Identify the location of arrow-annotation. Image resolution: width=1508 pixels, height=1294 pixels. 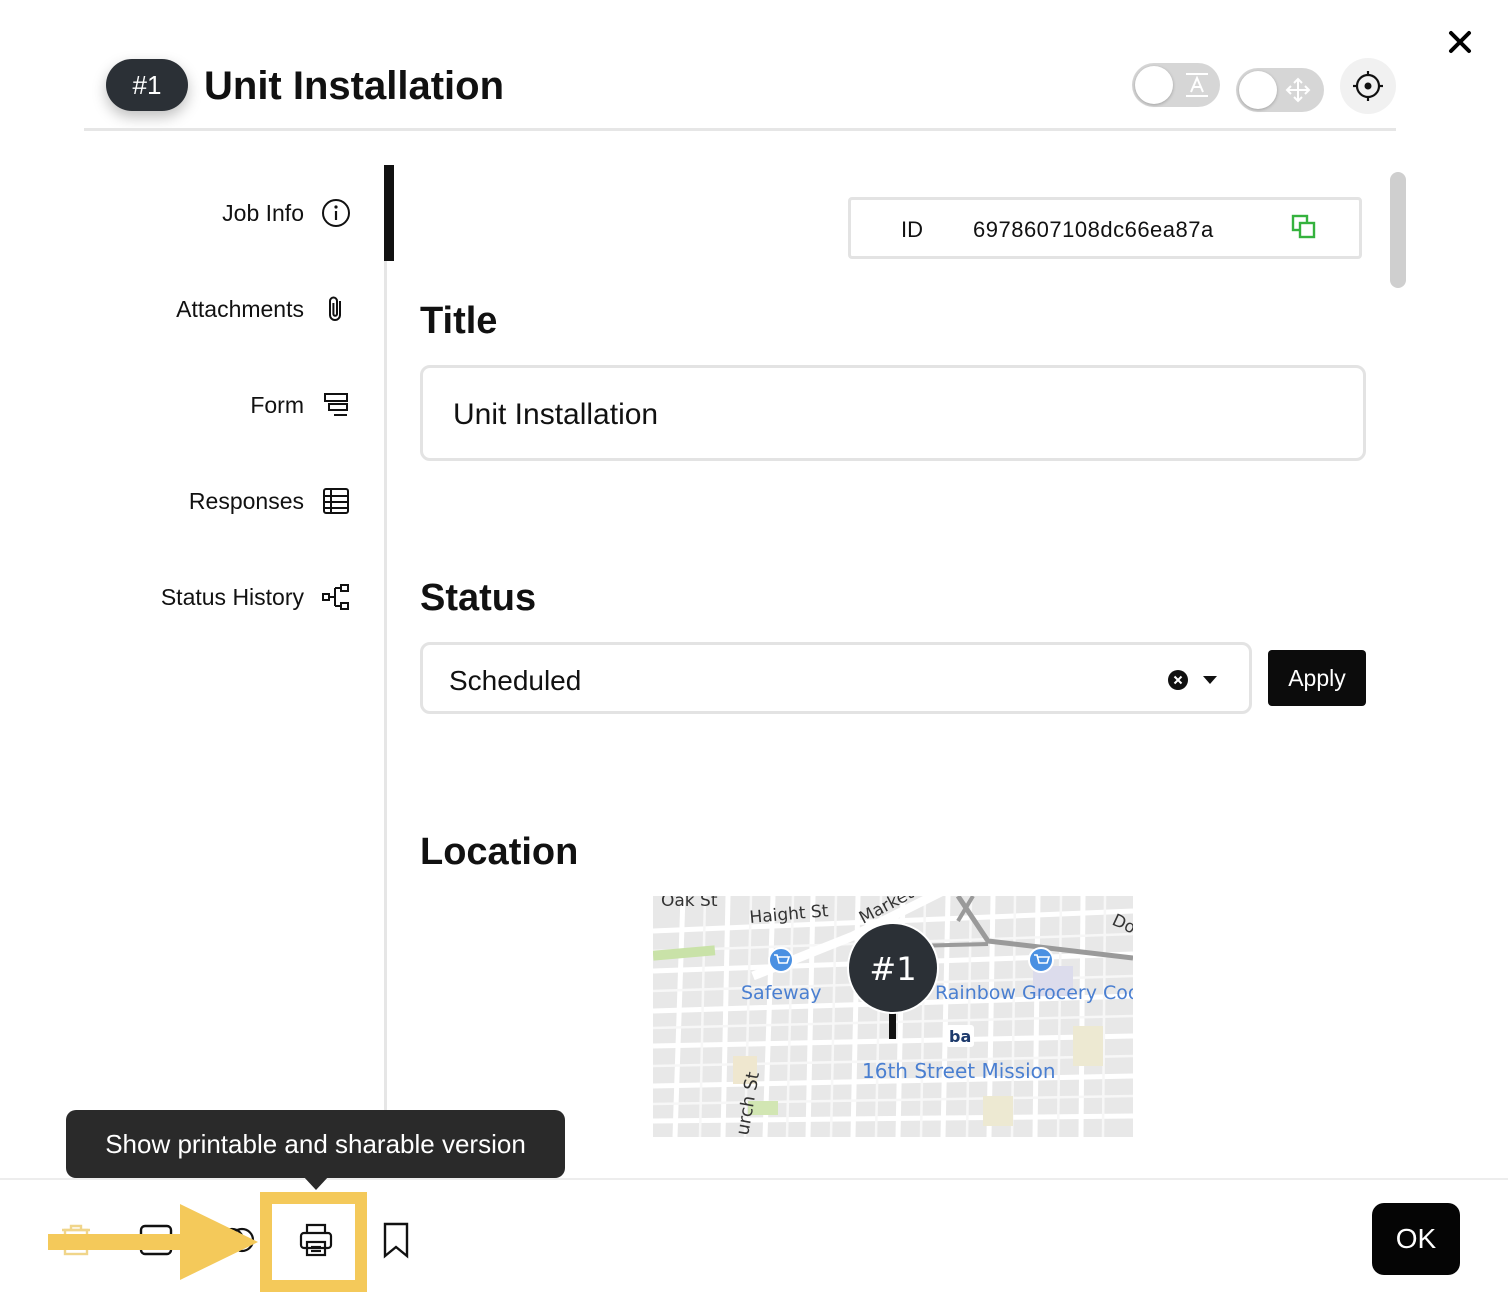
(153, 1242).